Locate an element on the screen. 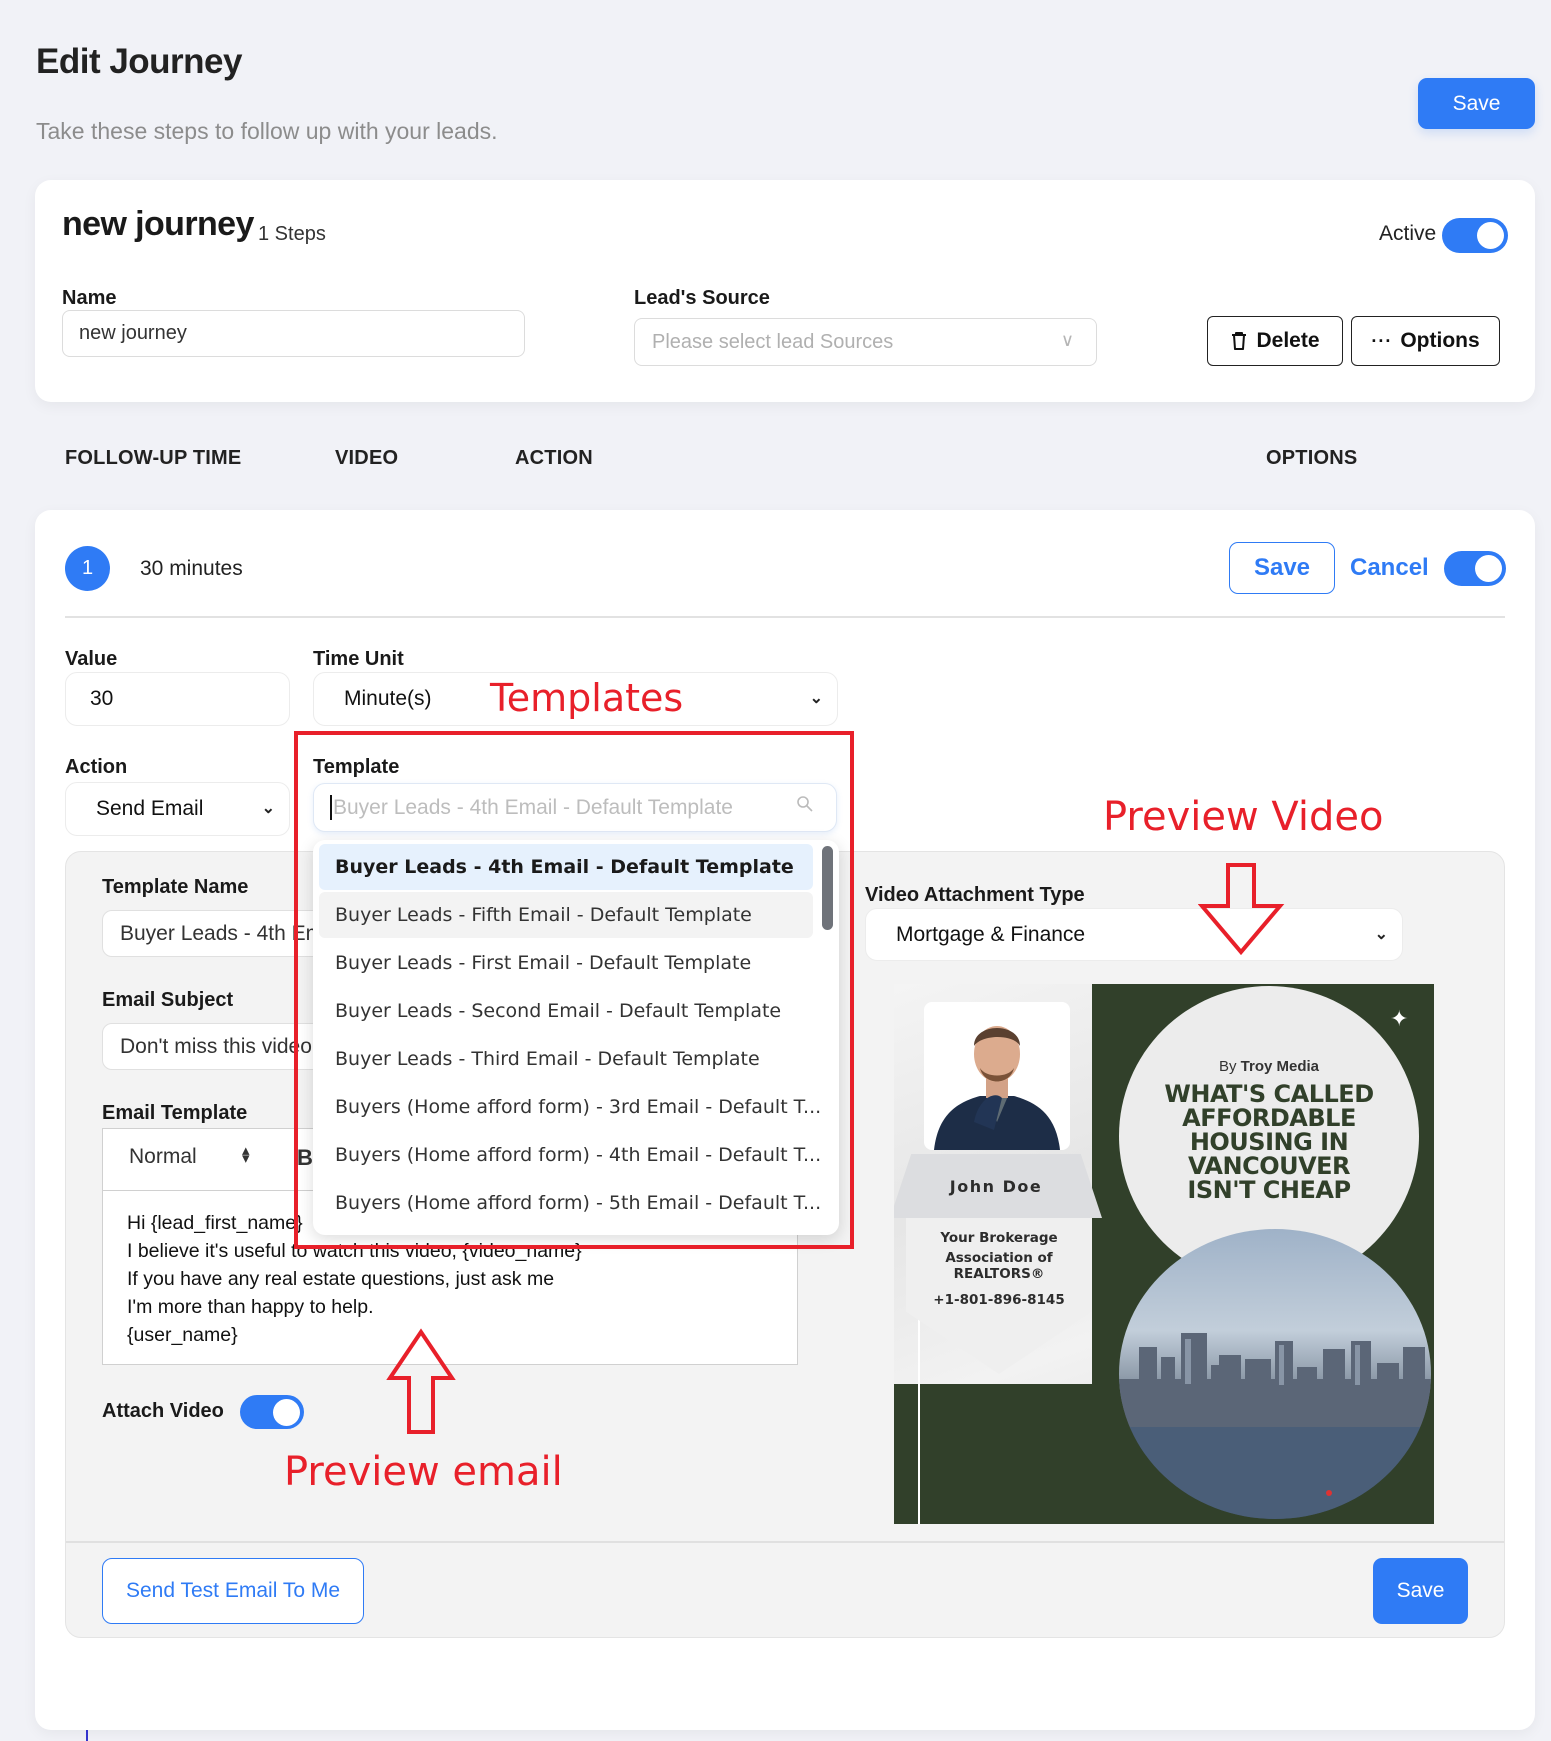  city-skyline-image is located at coordinates (1275, 1374).